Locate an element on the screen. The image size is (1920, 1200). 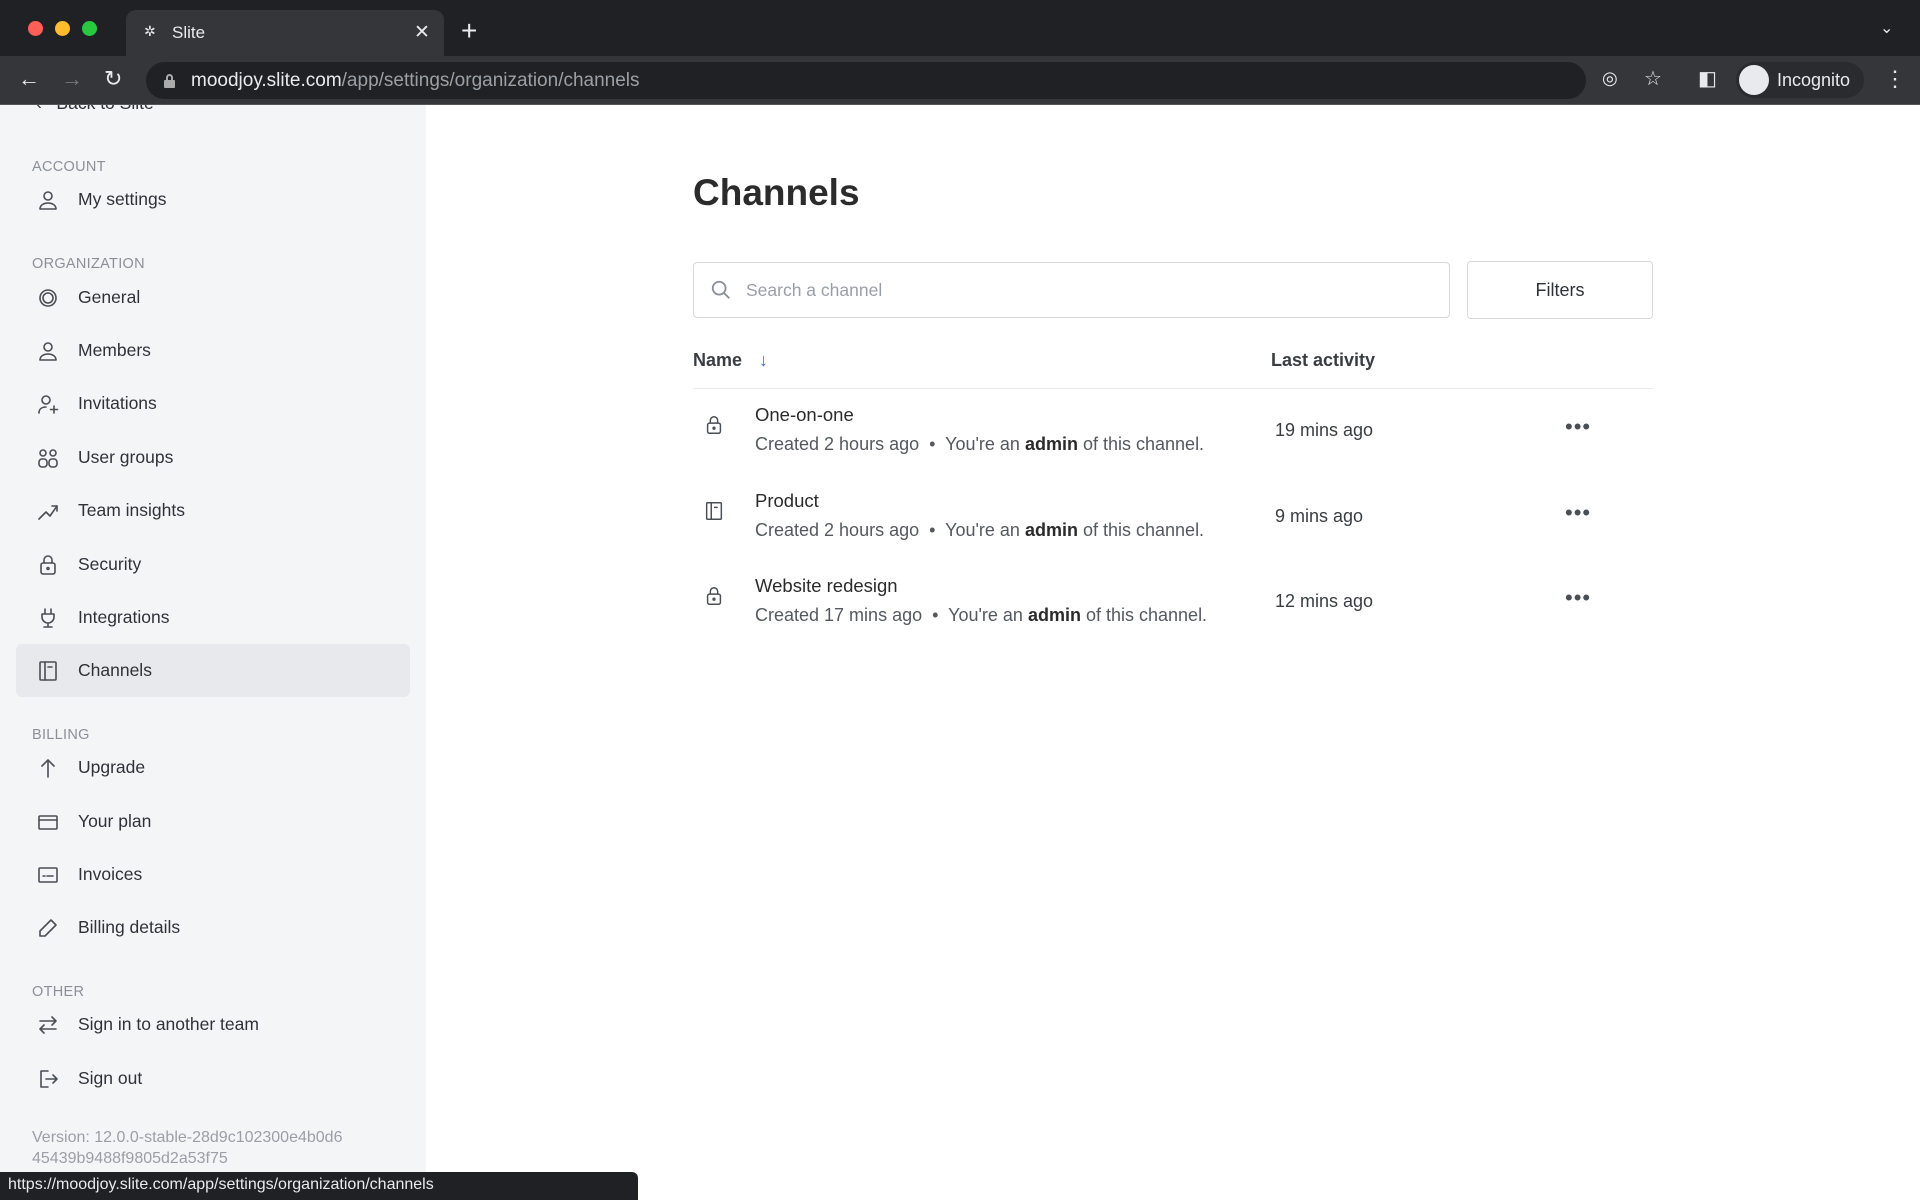
sidebar-item-label: Upgrade is located at coordinates (112, 767).